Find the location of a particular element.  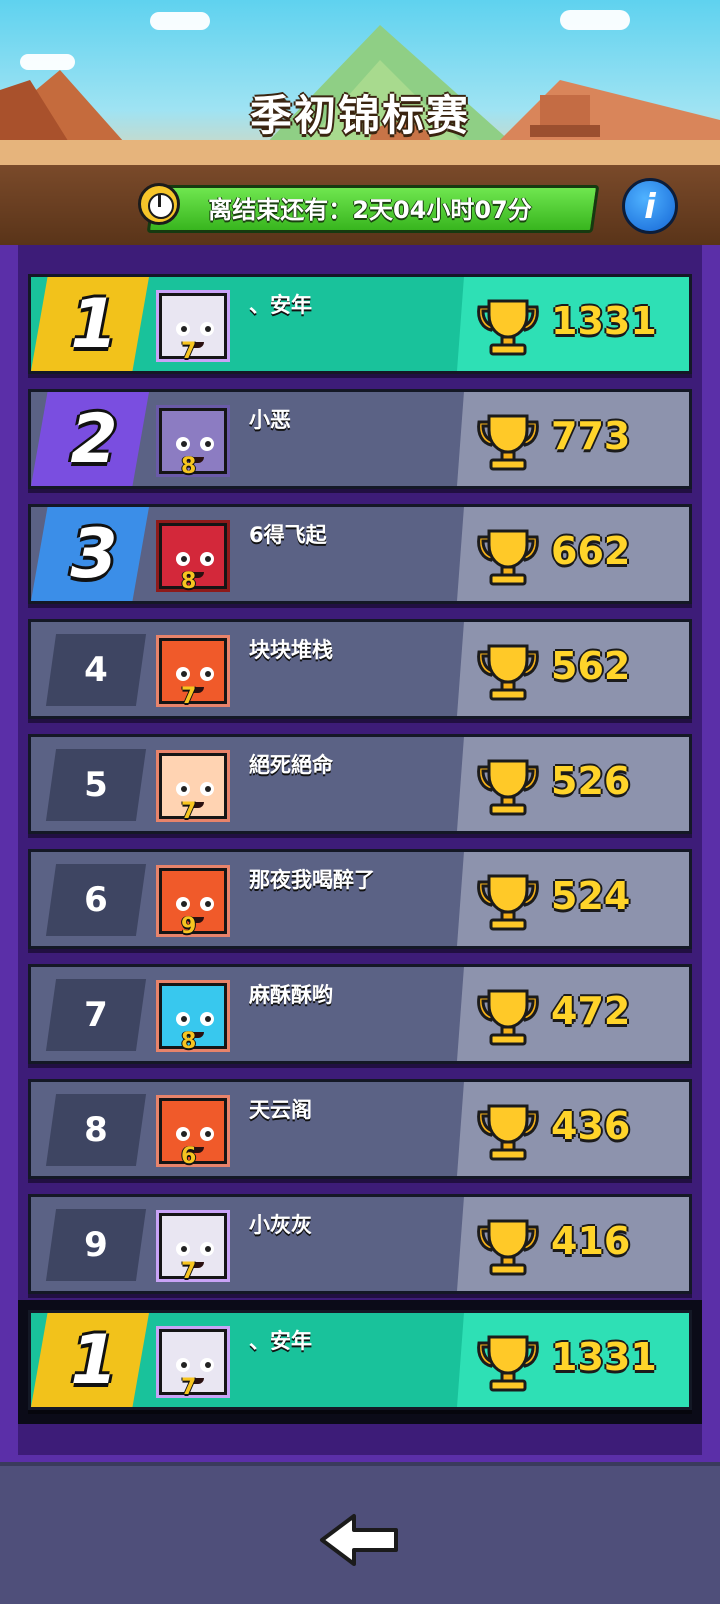

timer-text: 离结束还有：2天04小时07分 is located at coordinates (370, 210).